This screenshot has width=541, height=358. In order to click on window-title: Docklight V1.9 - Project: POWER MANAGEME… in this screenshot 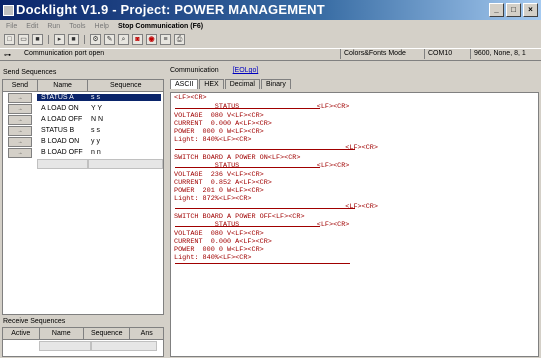, I will do `click(170, 9)`.